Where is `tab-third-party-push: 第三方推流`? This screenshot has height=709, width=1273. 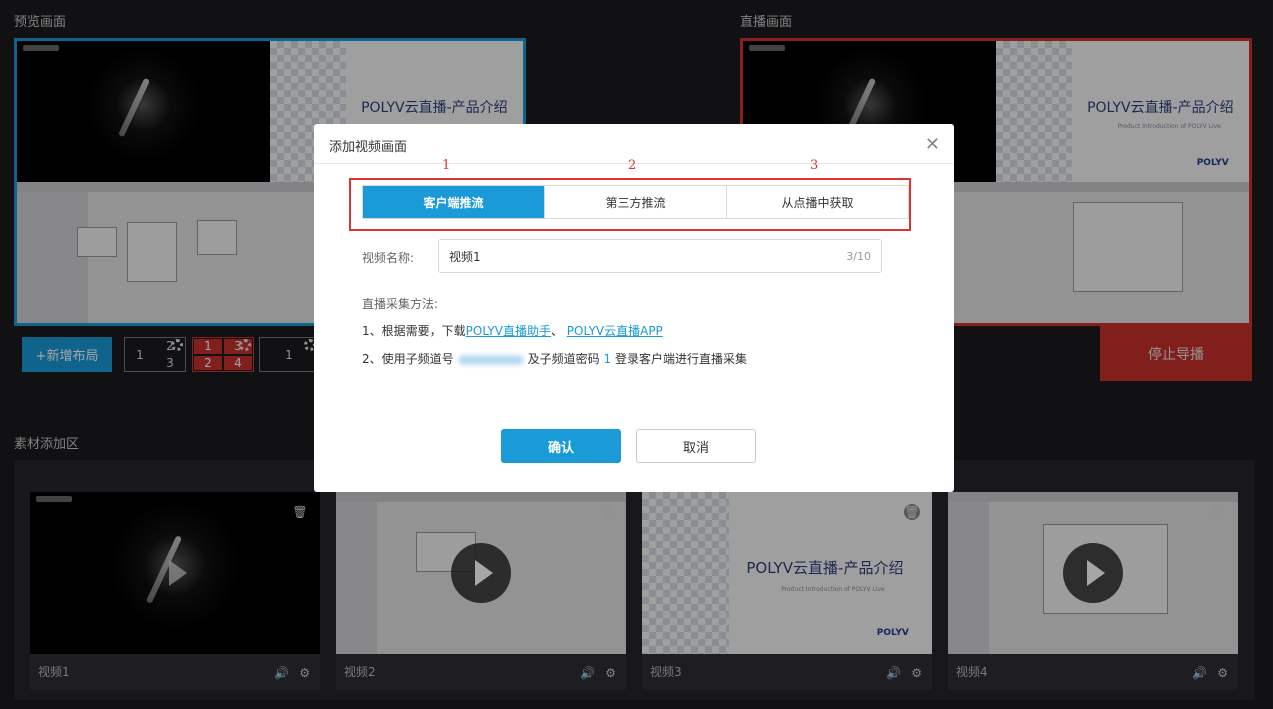 tab-third-party-push: 第三方推流 is located at coordinates (635, 202).